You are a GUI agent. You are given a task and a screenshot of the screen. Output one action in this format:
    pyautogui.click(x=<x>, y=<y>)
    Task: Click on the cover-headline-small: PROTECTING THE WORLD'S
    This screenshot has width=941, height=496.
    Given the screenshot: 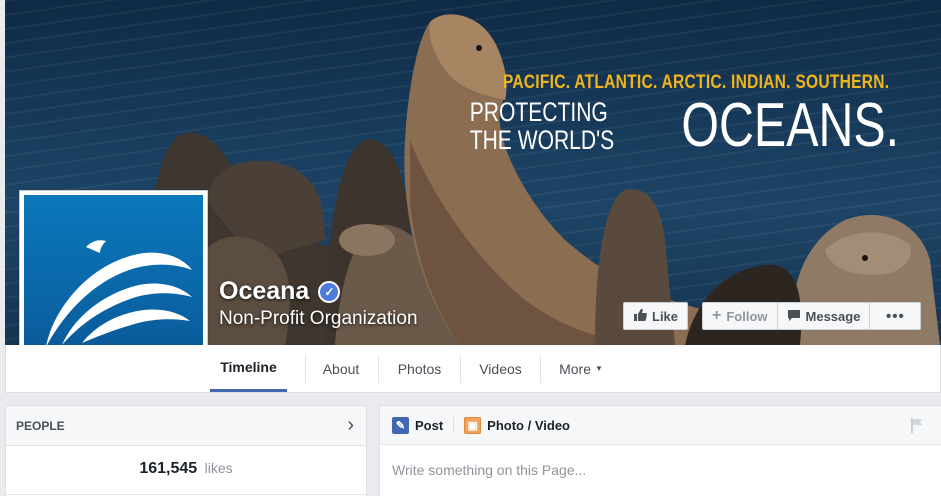 What is the action you would take?
    pyautogui.click(x=542, y=126)
    